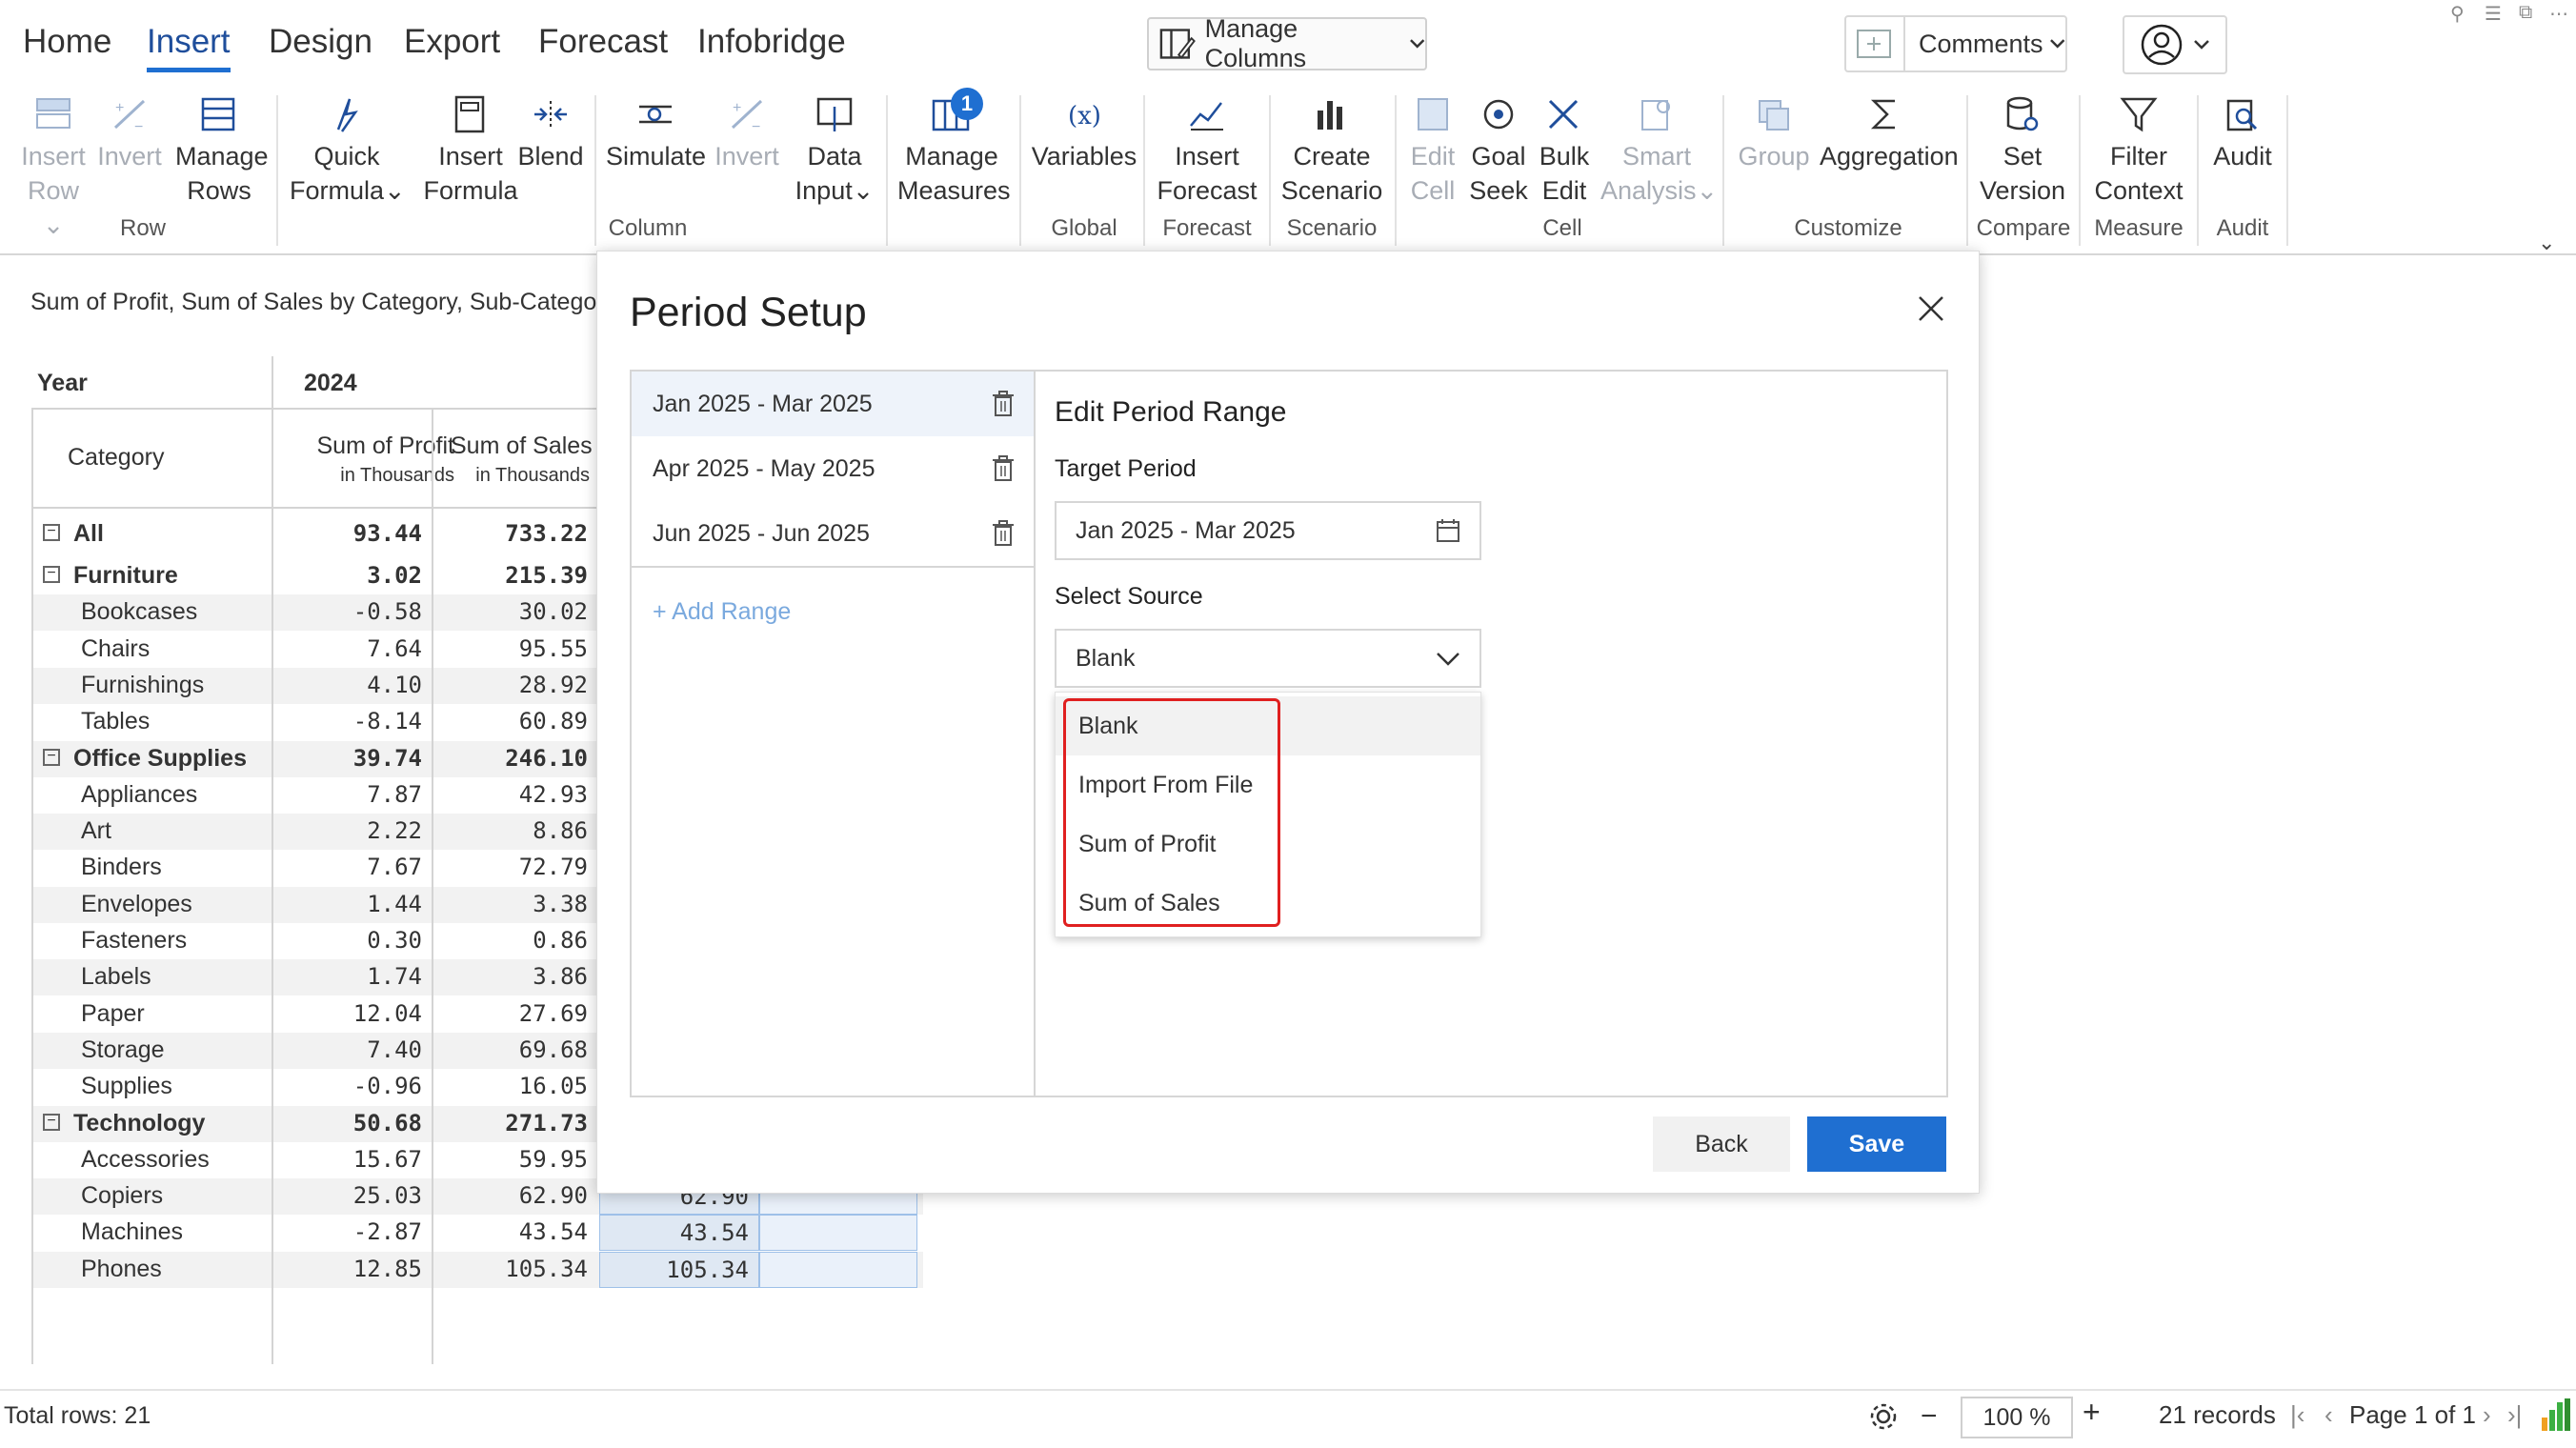 The width and height of the screenshot is (2576, 1448). What do you see at coordinates (2023, 150) in the screenshot?
I see `set-version-button: Set Version` at bounding box center [2023, 150].